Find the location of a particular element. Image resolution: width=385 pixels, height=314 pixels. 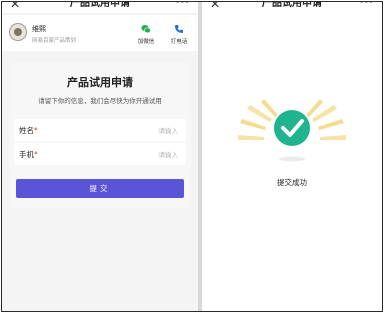

phone-field: 手机* 请输入 is located at coordinates (100, 154).